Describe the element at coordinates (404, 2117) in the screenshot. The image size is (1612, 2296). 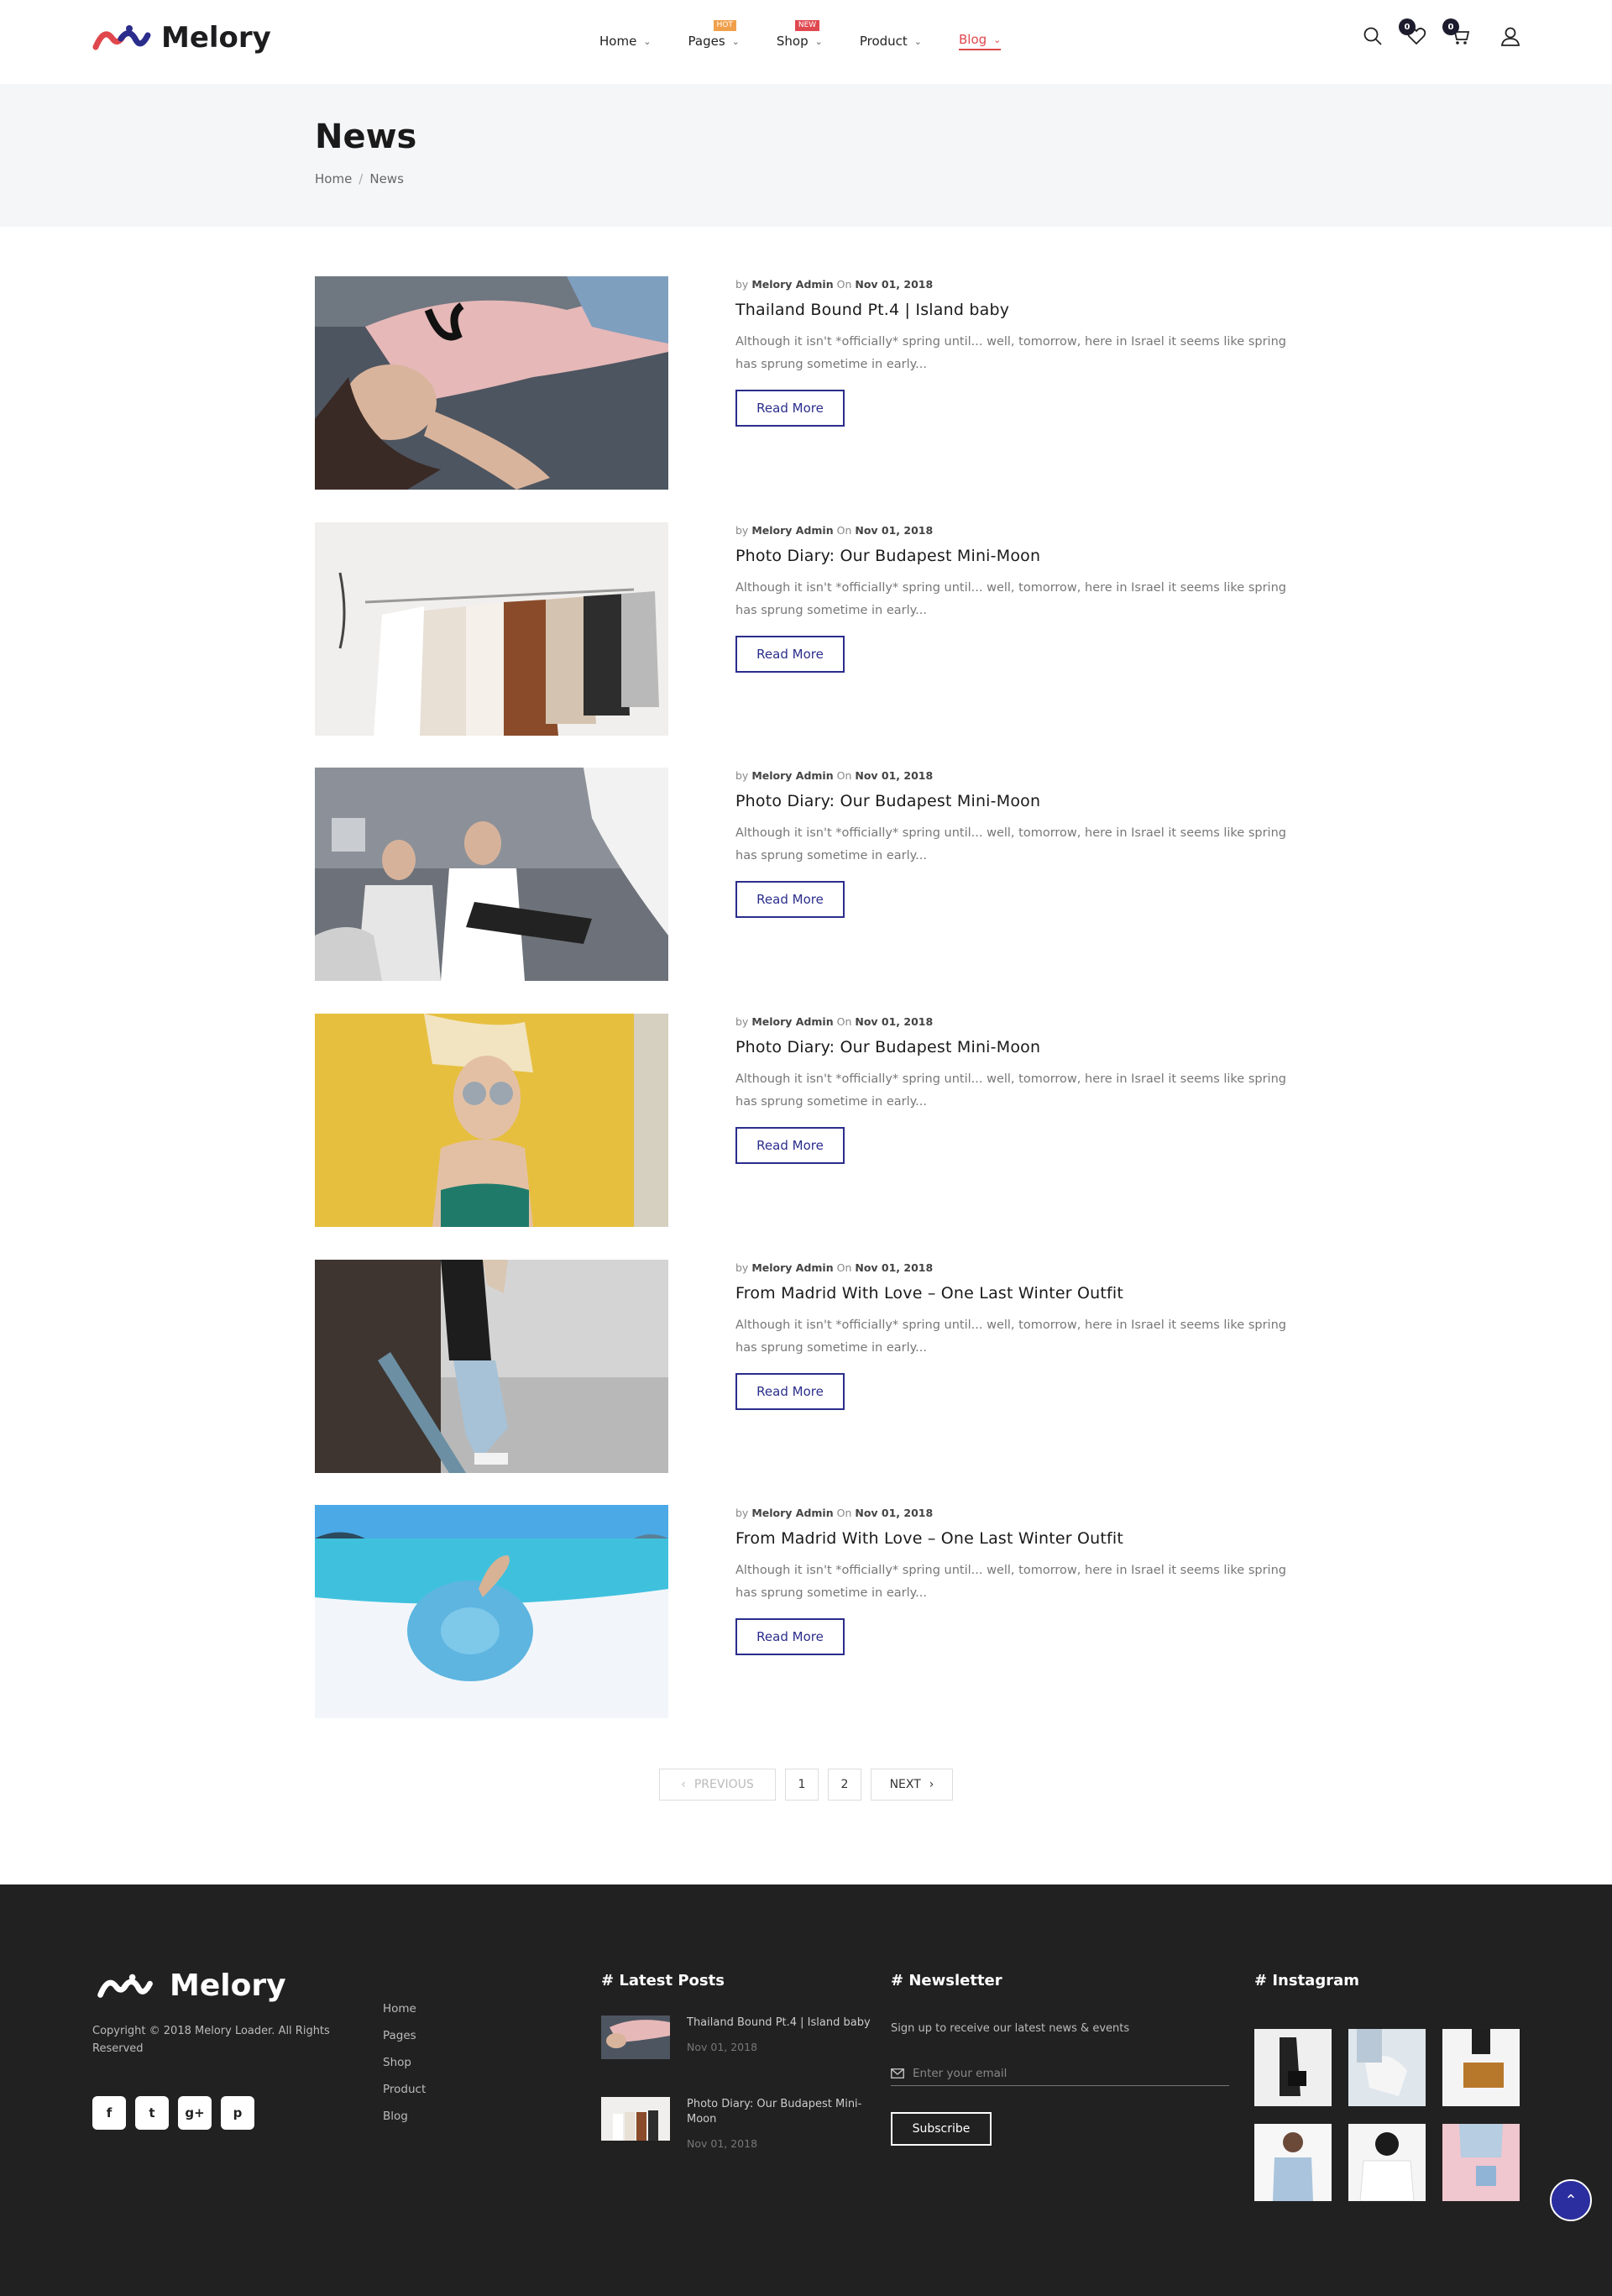
I see `footer-link-blog: Blog` at that location.